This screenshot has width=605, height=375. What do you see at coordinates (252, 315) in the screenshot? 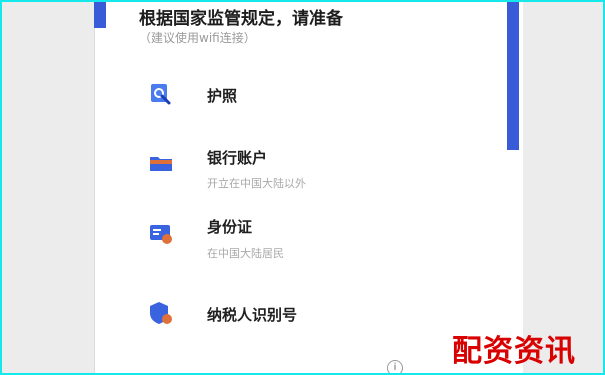
I see `list-item-title: 纳税人识别号` at bounding box center [252, 315].